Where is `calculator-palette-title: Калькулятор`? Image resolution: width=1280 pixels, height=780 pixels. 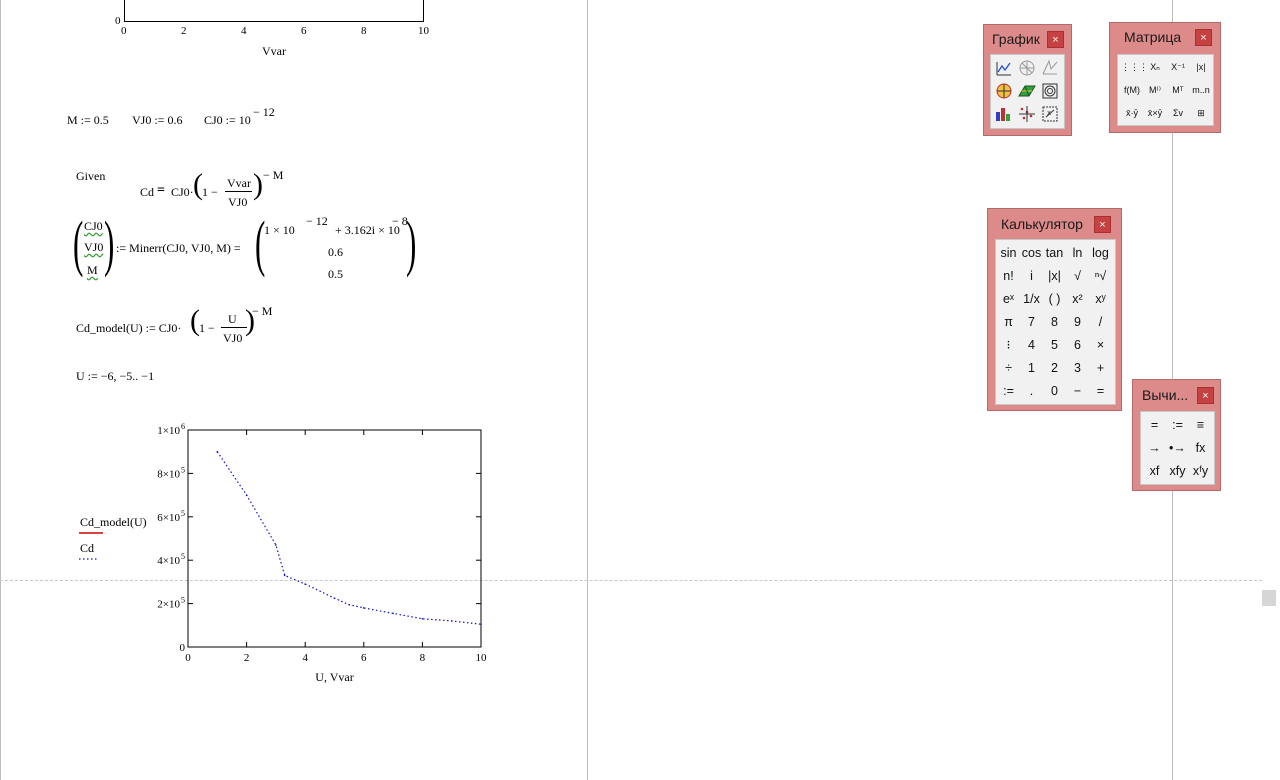
calculator-palette-title: Калькулятор is located at coordinates (1042, 224).